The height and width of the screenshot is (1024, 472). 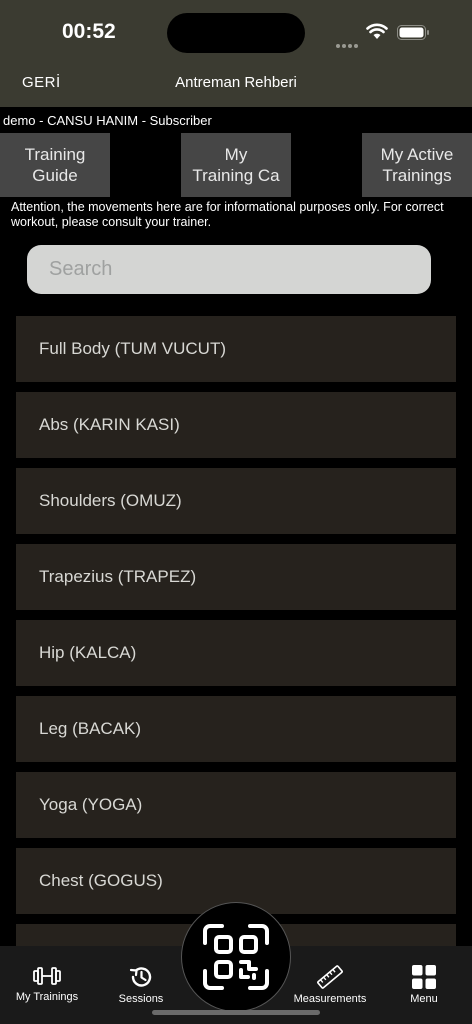 I want to click on category-item-yoga: Yoga (YOGA), so click(x=236, y=805).